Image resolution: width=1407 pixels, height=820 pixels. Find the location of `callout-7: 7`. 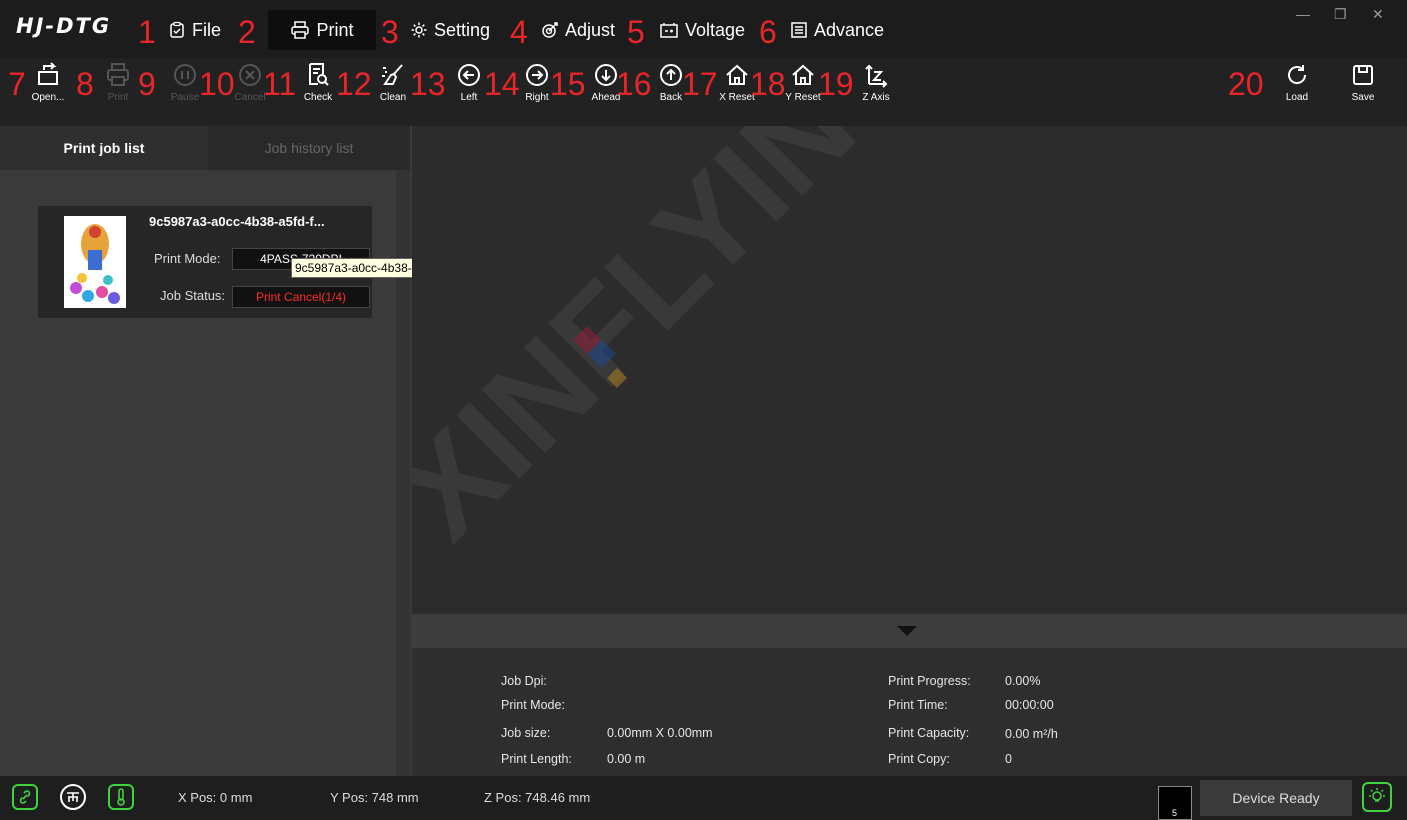

callout-7: 7 is located at coordinates (17, 84).